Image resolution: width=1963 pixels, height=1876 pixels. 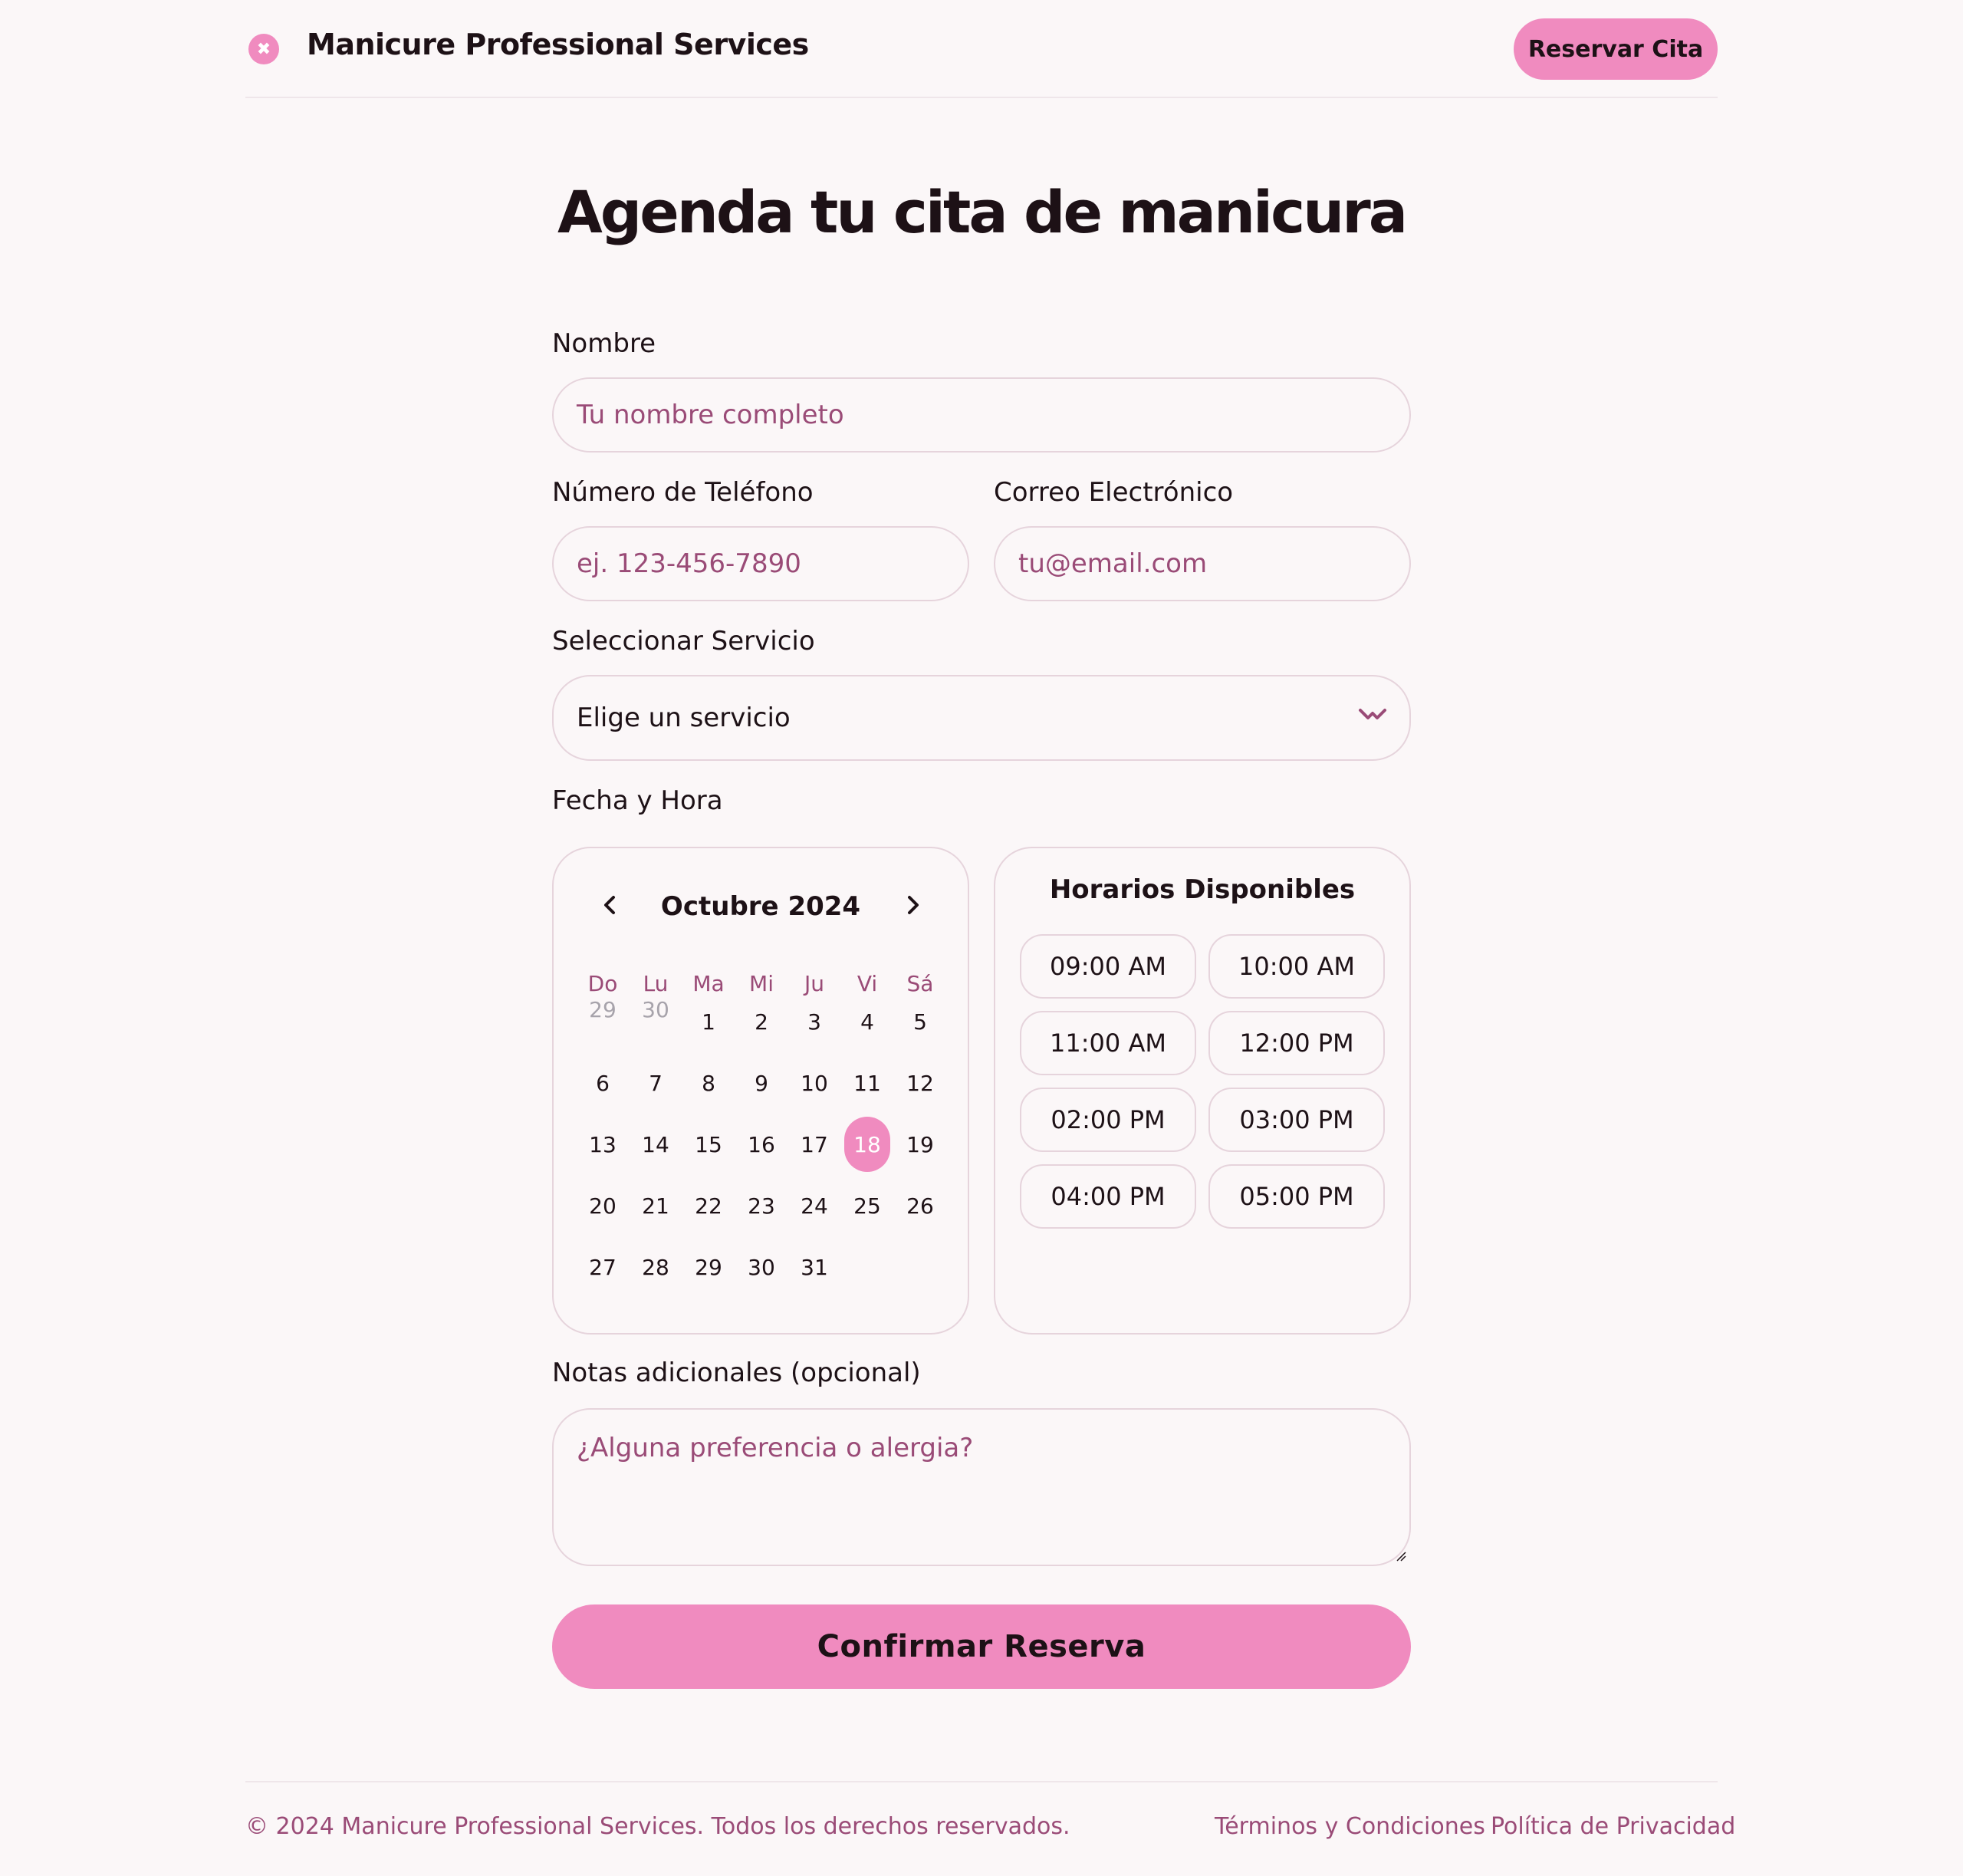 I want to click on calendar-day-outside-month: 29, so click(x=603, y=1009).